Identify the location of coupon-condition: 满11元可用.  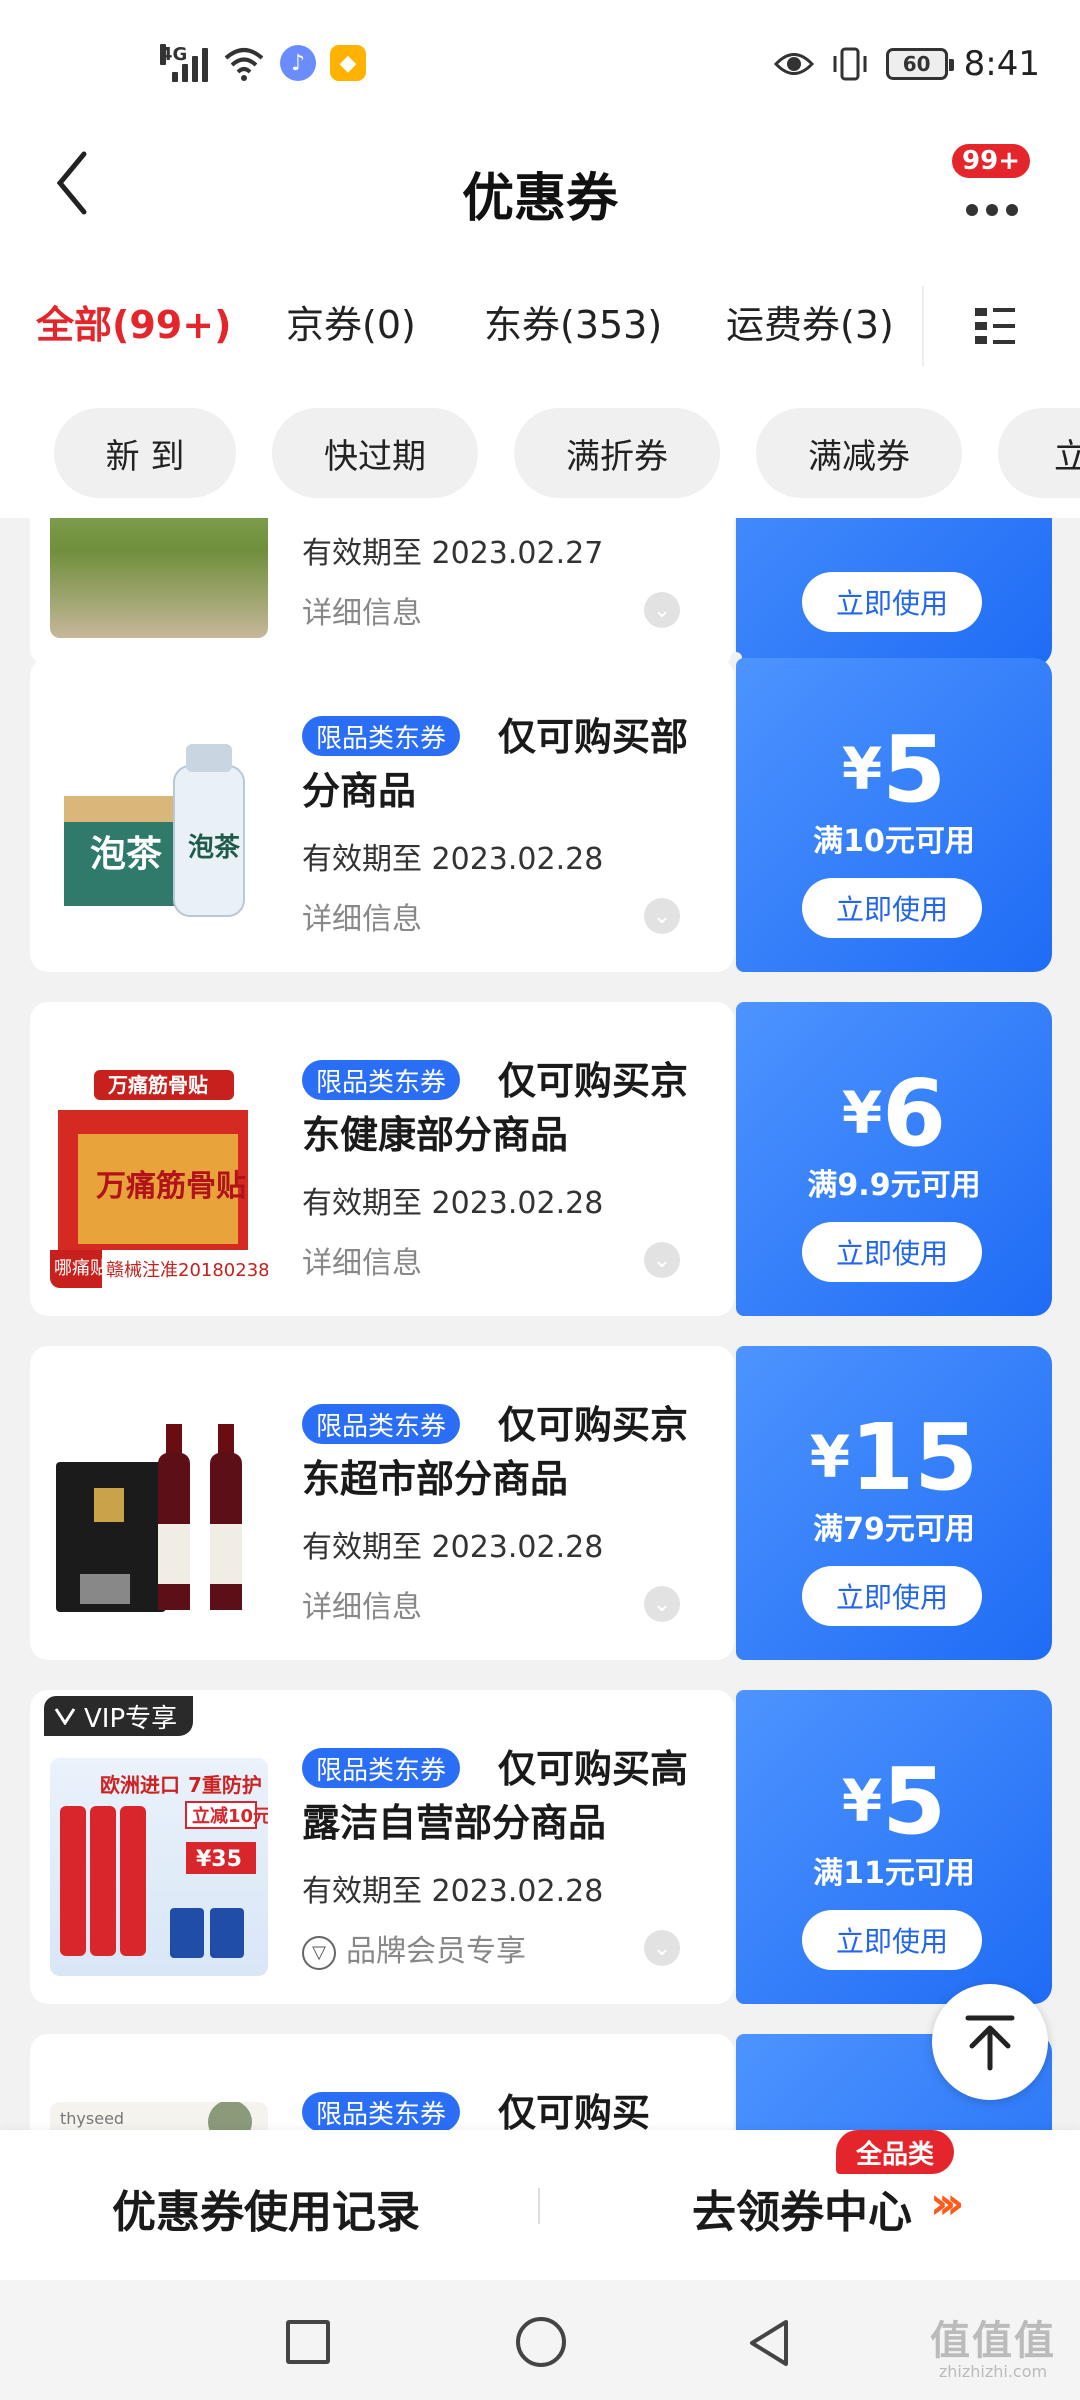
(894, 1873).